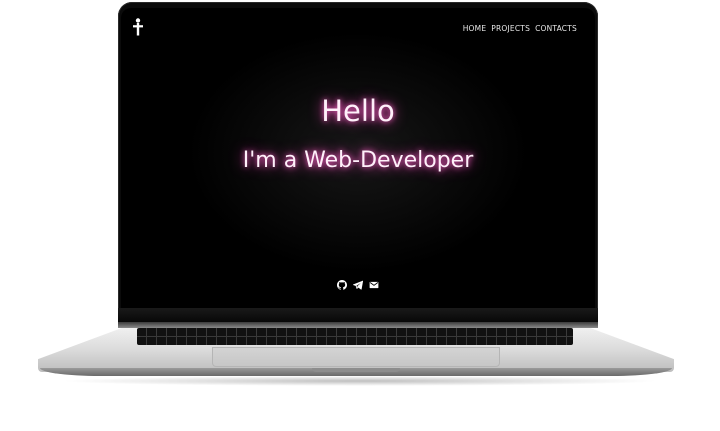  Describe the element at coordinates (356, 357) in the screenshot. I see `trackpad` at that location.